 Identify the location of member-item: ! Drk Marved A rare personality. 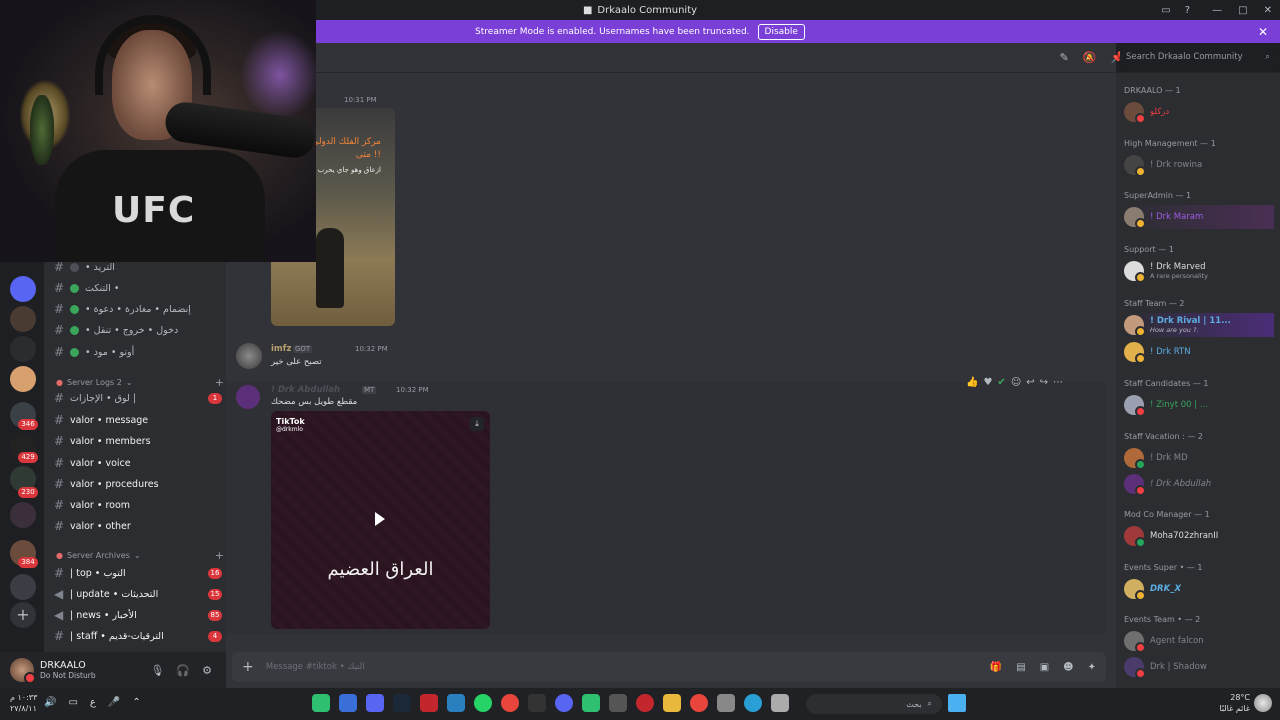
(1199, 271).